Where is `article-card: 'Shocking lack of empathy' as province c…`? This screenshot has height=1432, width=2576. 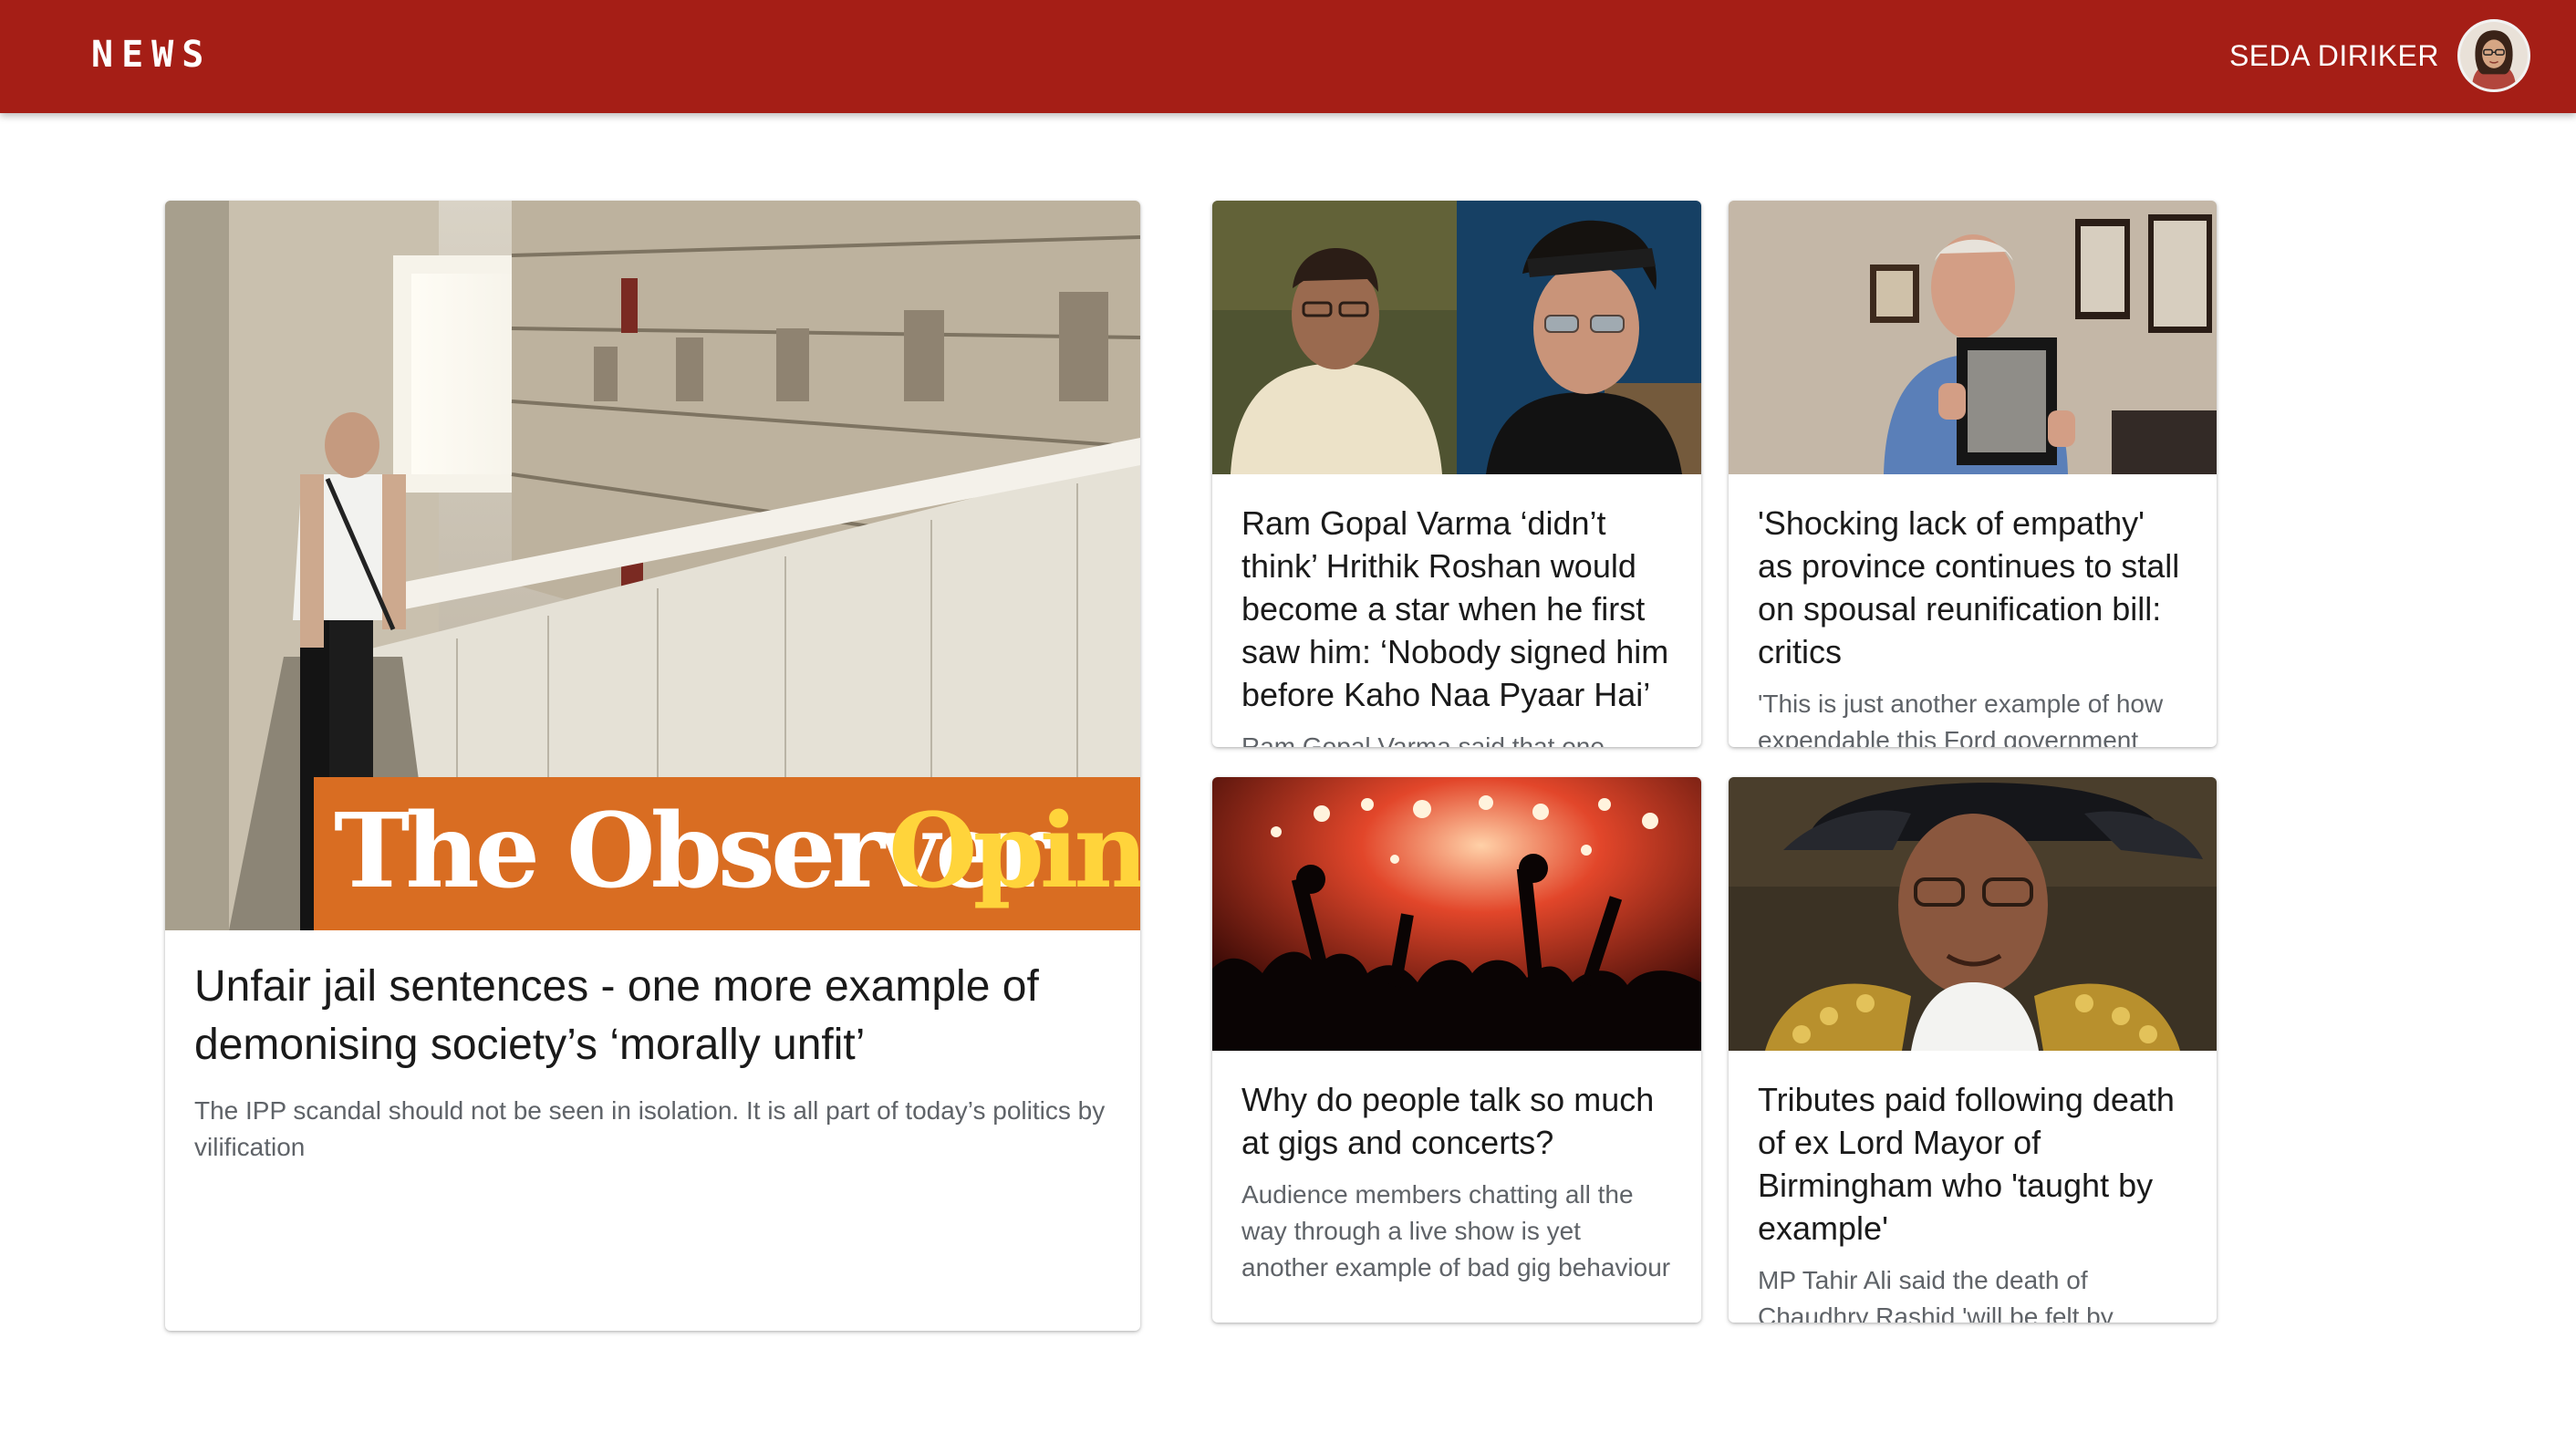
article-card: 'Shocking lack of empathy' as province c… is located at coordinates (1973, 474).